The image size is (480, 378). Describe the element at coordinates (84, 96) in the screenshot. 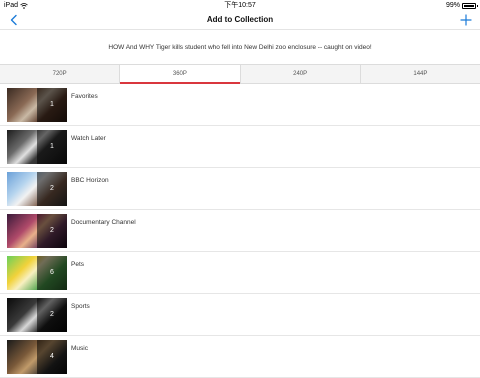

I see `collection-name: Favorites` at that location.